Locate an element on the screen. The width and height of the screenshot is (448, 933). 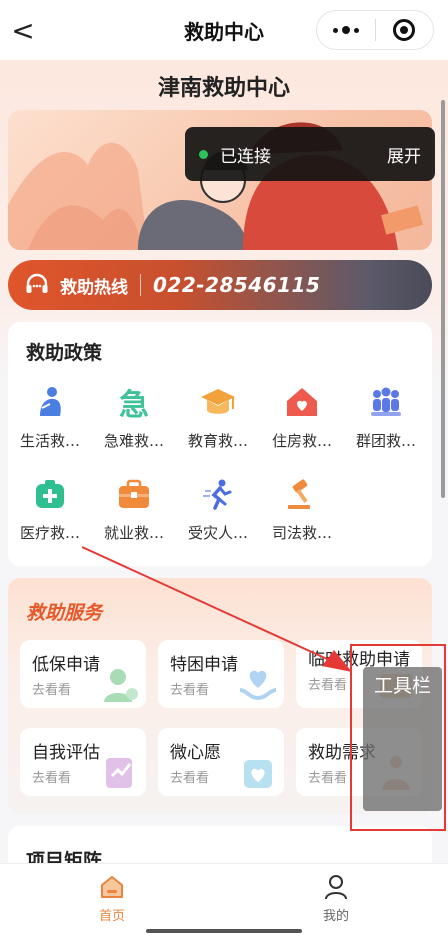
running-person-icon is located at coordinates (218, 494).